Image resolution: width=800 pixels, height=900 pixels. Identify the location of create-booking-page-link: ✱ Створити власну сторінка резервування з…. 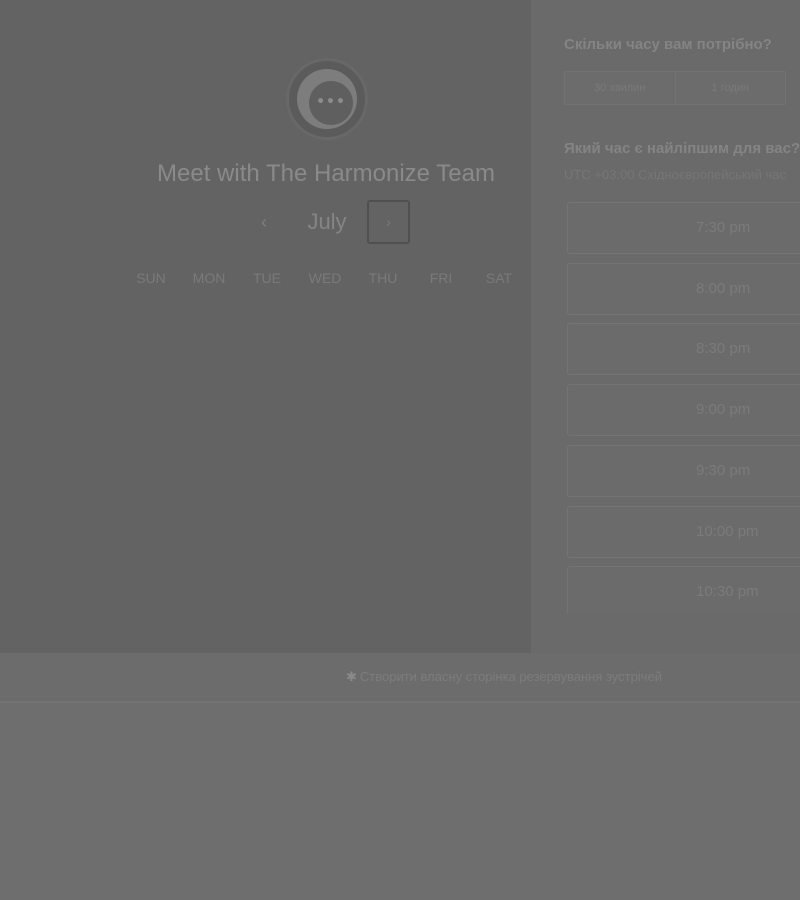
(504, 677).